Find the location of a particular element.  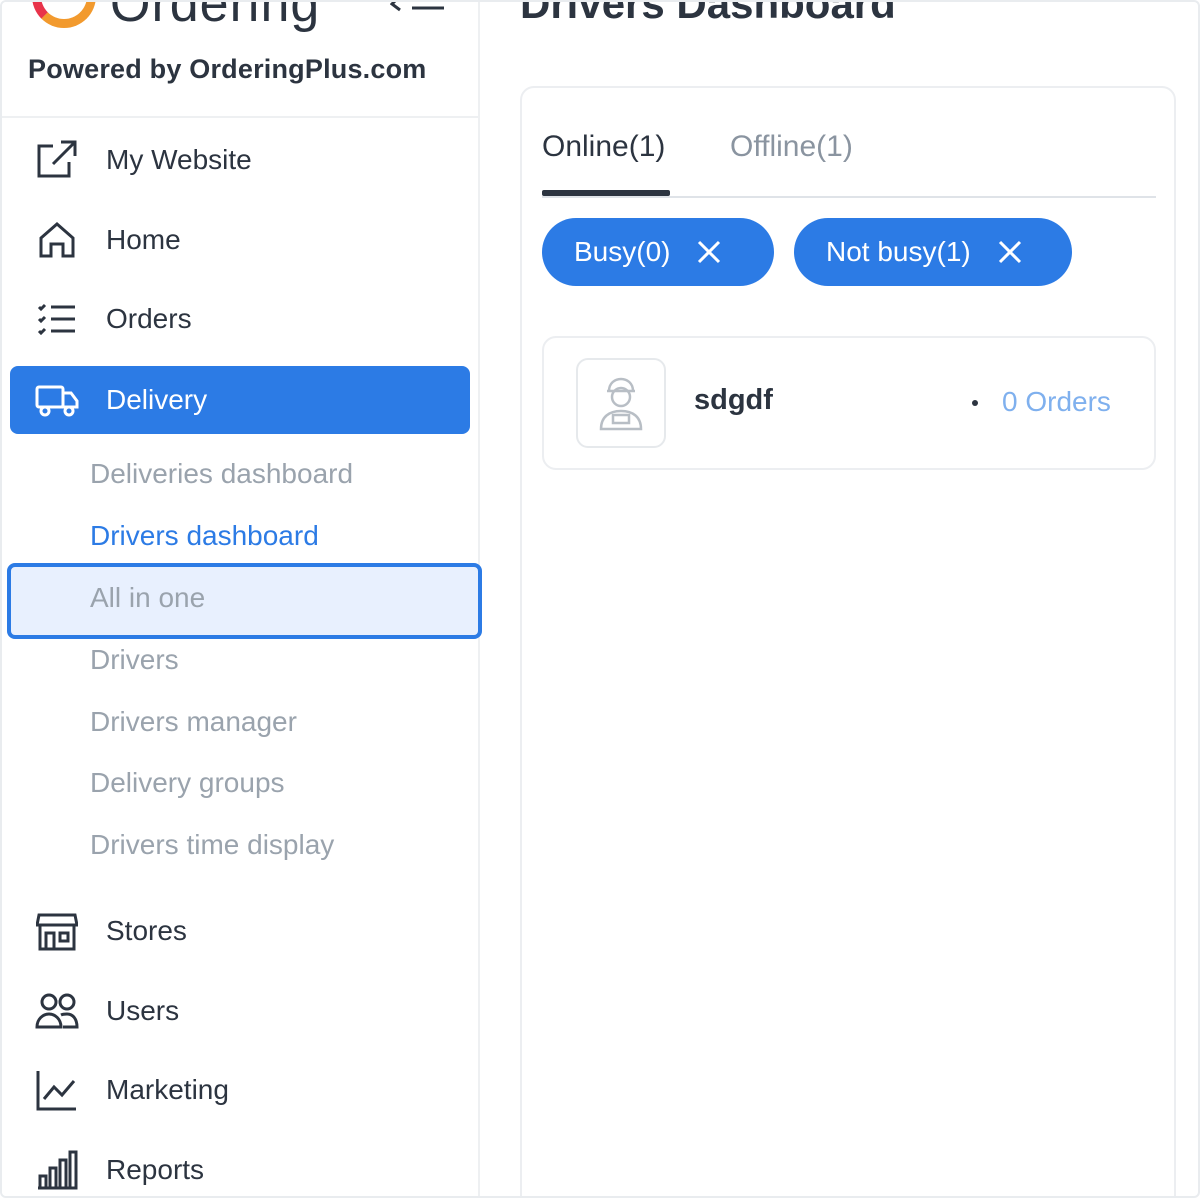

sidebar-item-orders: Orders is located at coordinates (240, 319).